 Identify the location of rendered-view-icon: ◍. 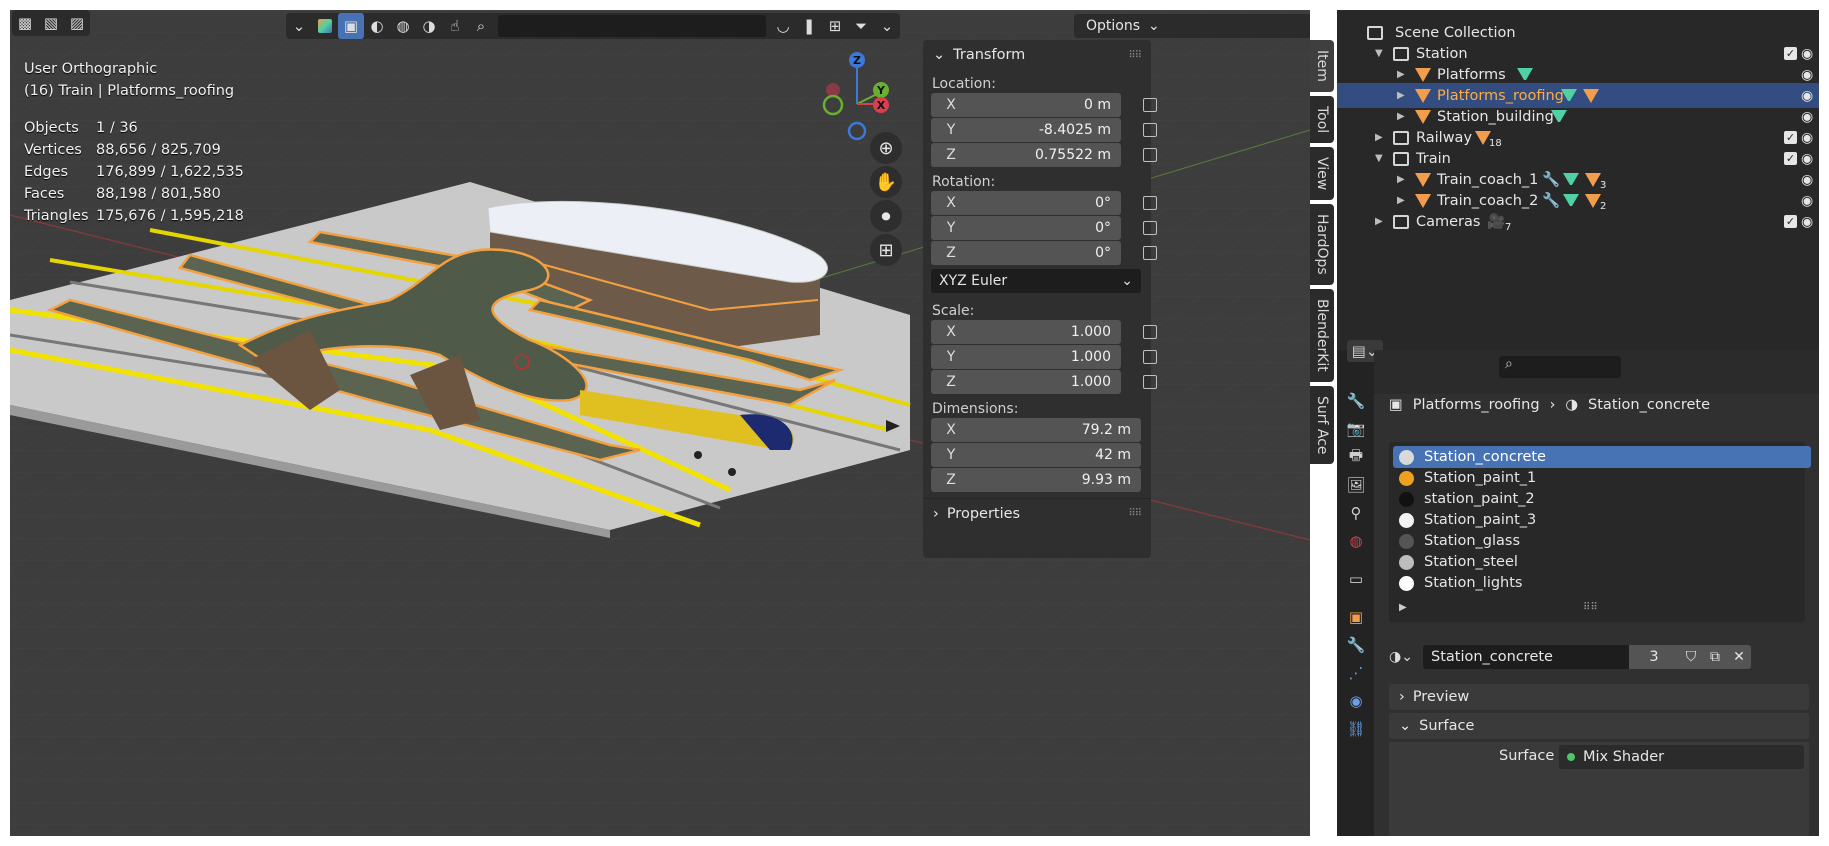
(403, 26).